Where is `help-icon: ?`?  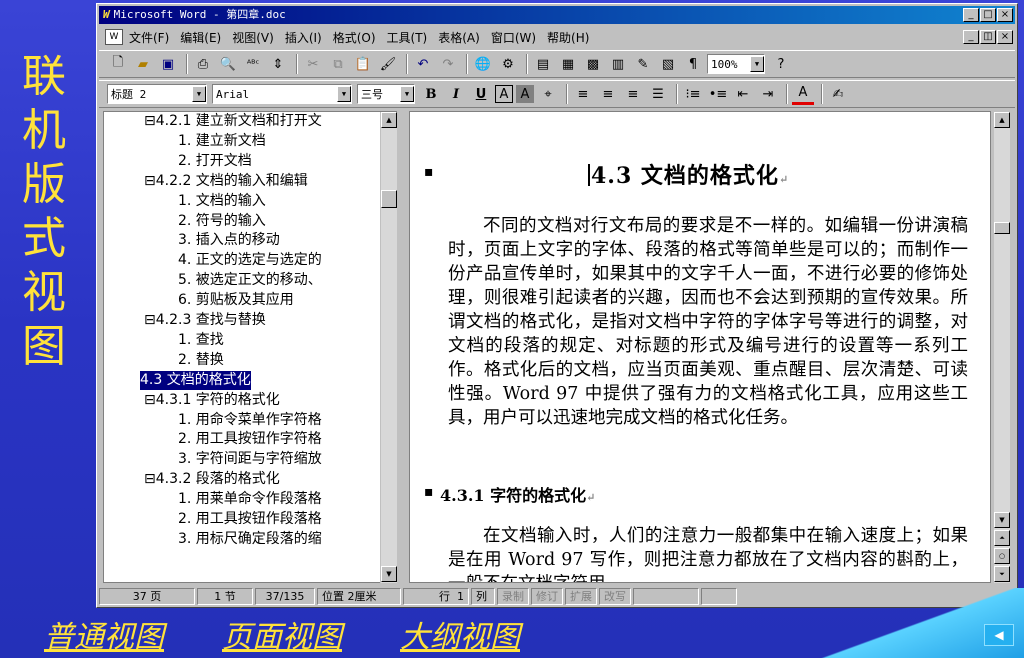
help-icon: ? is located at coordinates (781, 64).